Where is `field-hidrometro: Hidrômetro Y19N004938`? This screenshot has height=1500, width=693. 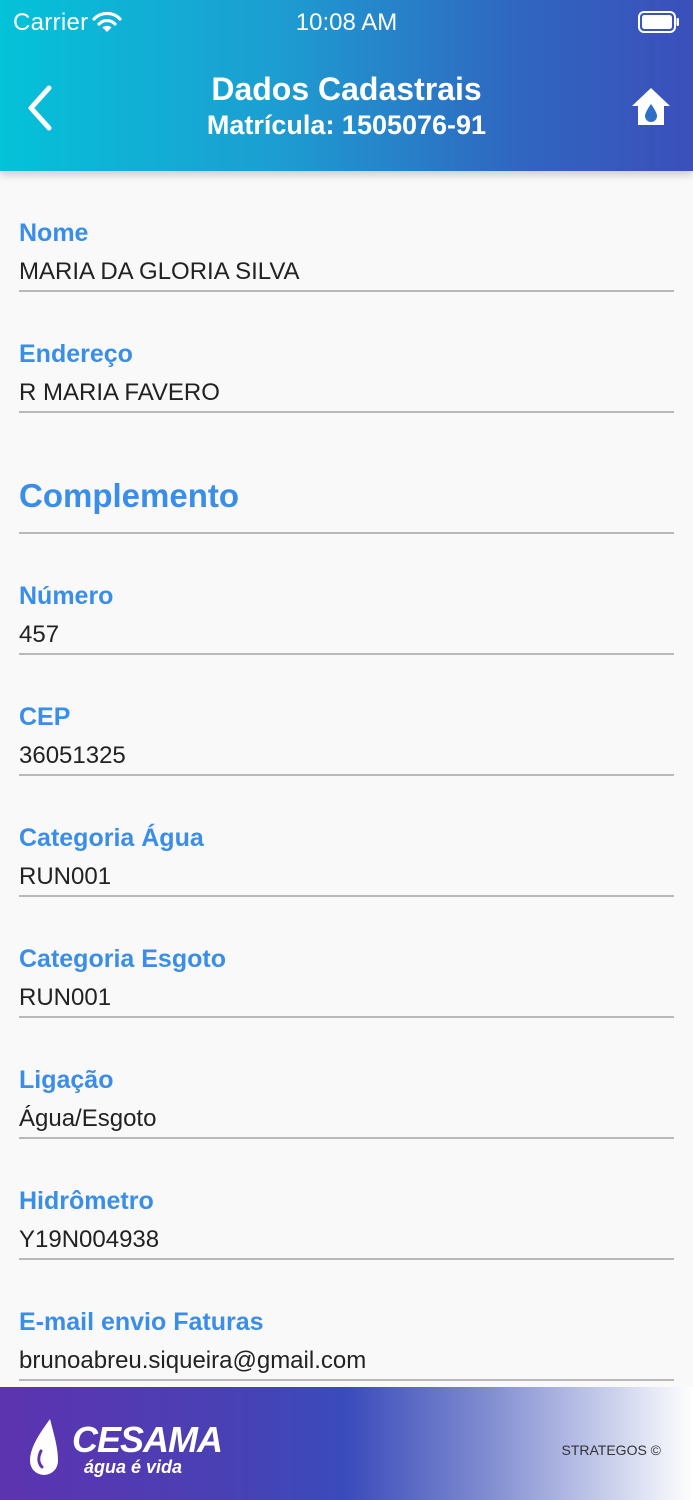
field-hidrometro: Hidrômetro Y19N004938 is located at coordinates (346, 1199).